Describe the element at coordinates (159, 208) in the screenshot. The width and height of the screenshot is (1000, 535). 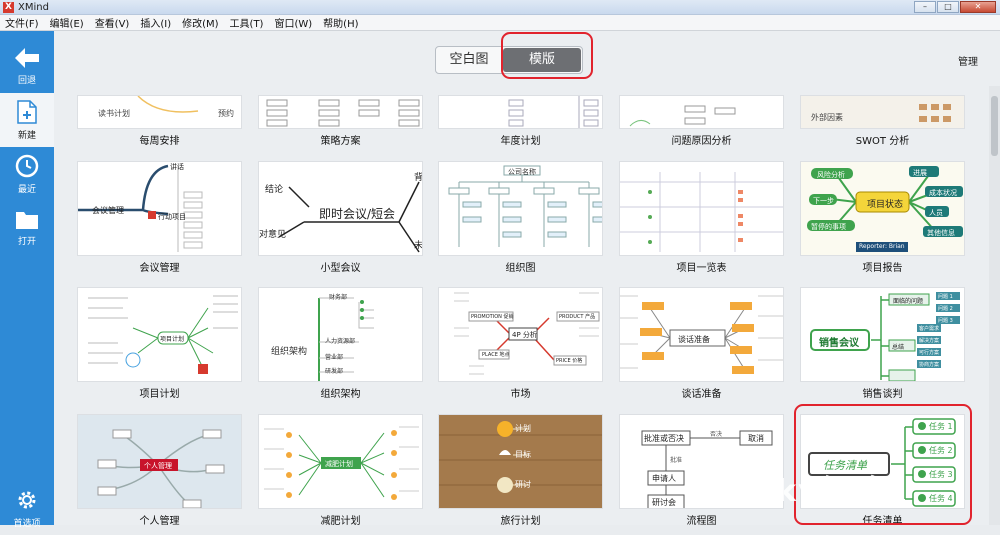
I see `template-thumbnail: 会议管理 讲话 行动项目` at that location.